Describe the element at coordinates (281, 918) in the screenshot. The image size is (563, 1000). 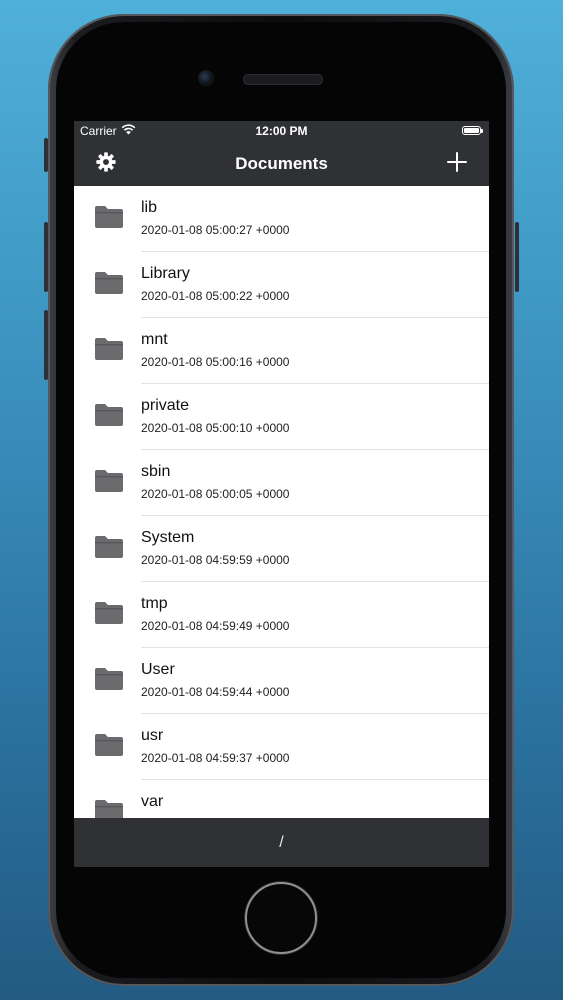
I see `home-button` at that location.